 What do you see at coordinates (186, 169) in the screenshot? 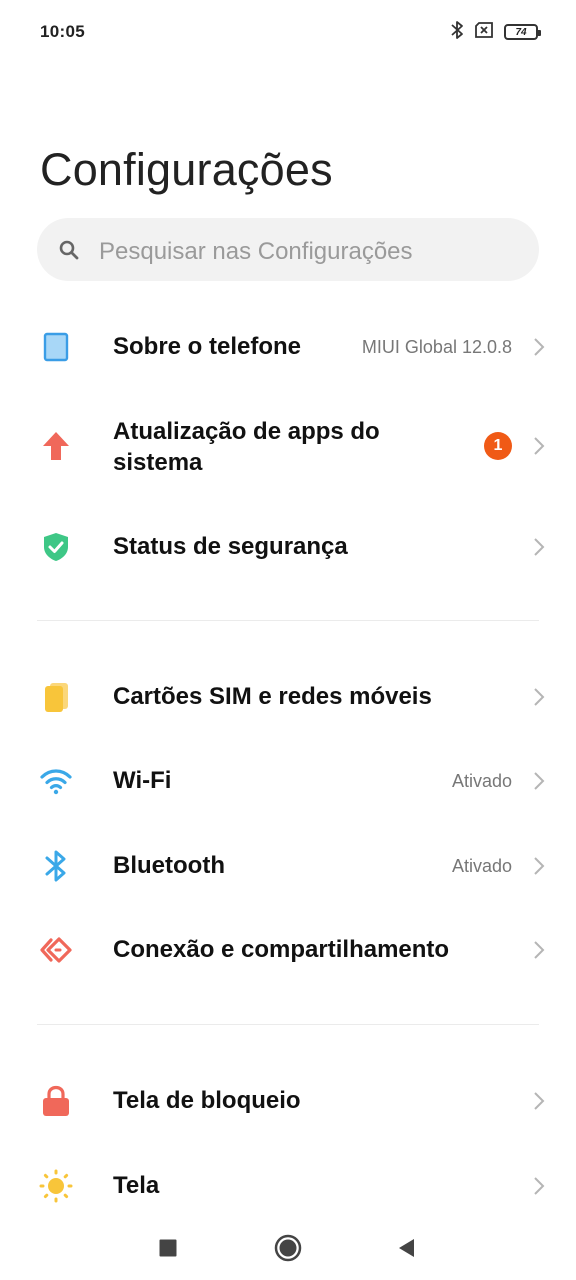
I see `page-title: Configurações` at bounding box center [186, 169].